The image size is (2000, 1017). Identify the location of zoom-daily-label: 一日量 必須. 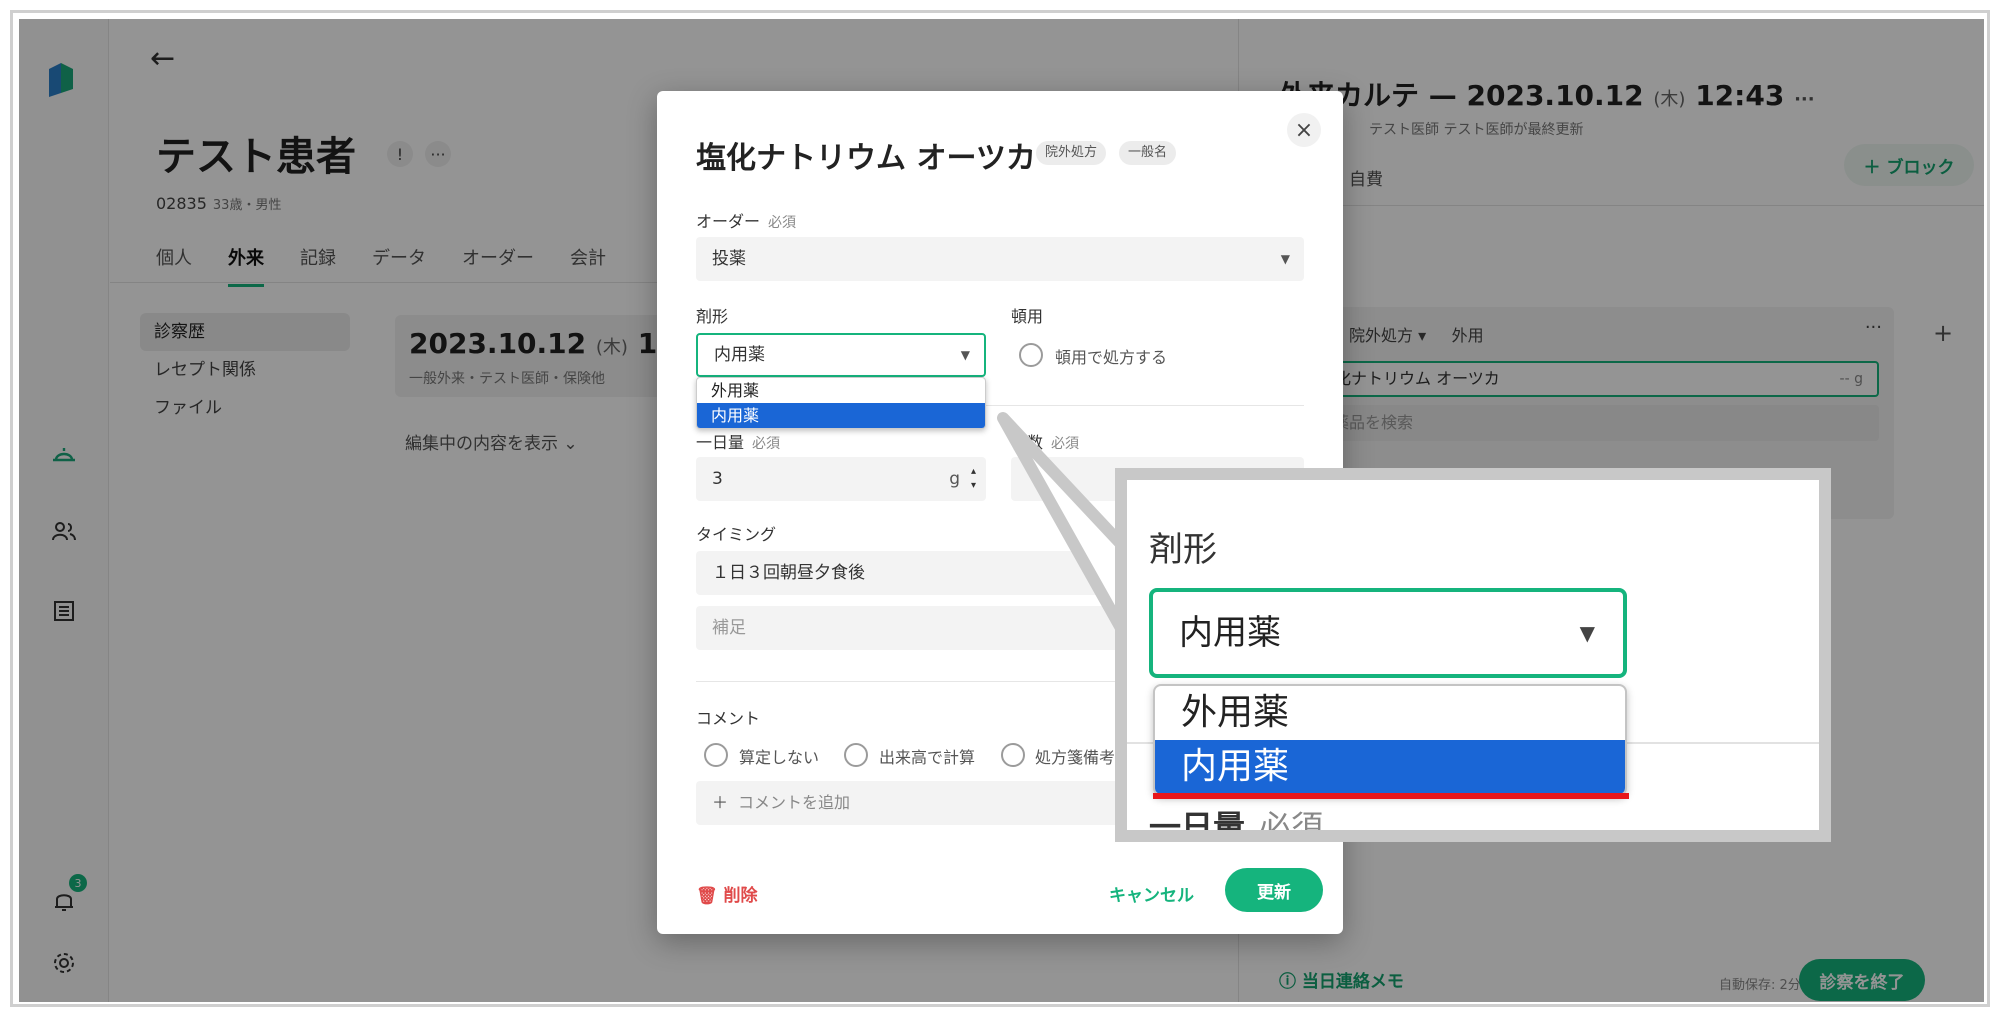
(1236, 825).